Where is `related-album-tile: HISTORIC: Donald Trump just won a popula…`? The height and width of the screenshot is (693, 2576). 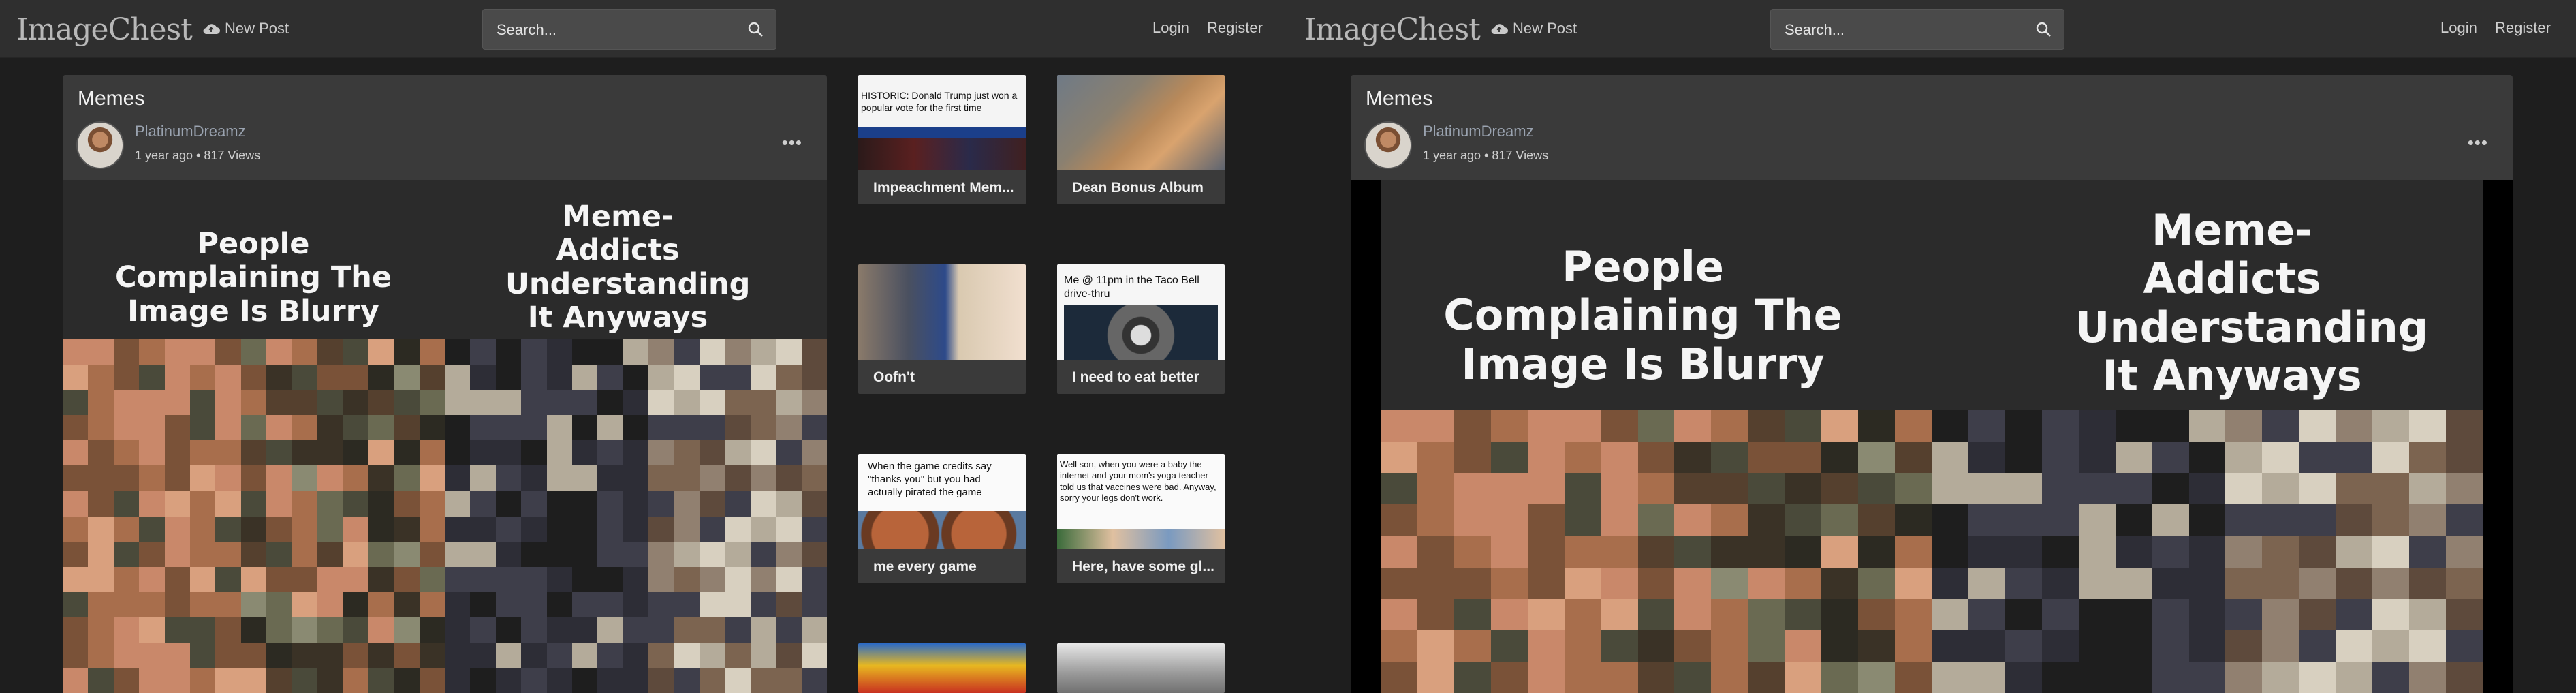
related-album-tile: HISTORIC: Donald Trump just won a popula… is located at coordinates (942, 139).